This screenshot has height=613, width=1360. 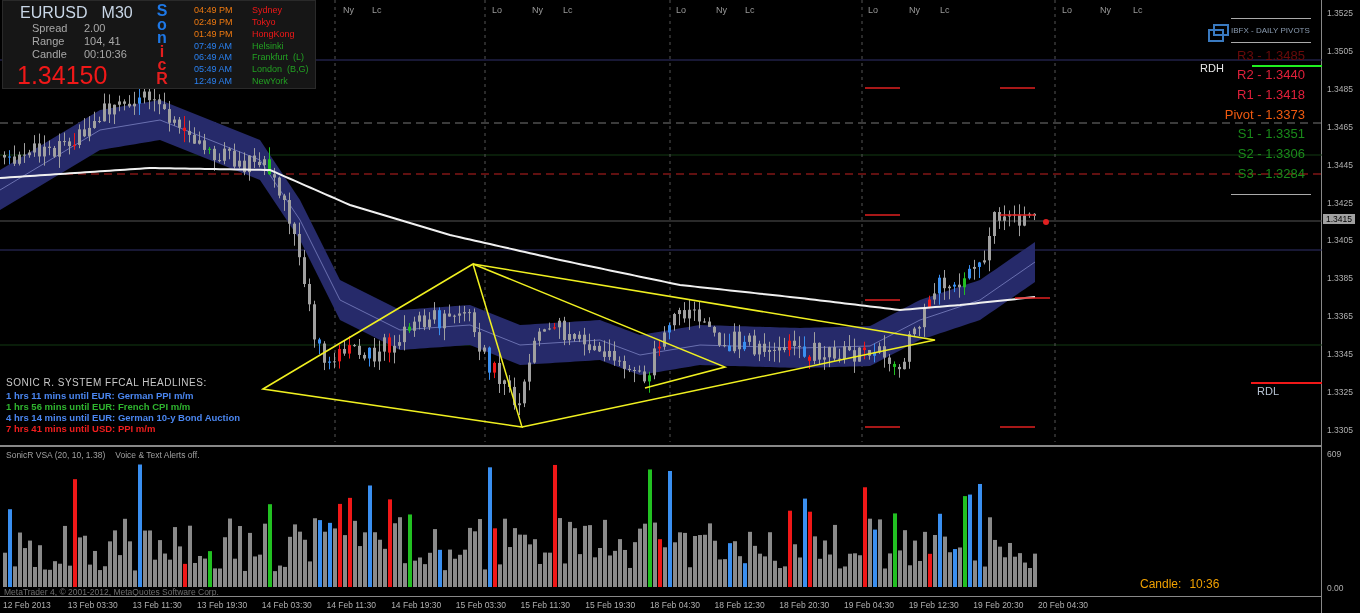 I want to click on time-tick: 18 Feb 04:30, so click(x=675, y=605).